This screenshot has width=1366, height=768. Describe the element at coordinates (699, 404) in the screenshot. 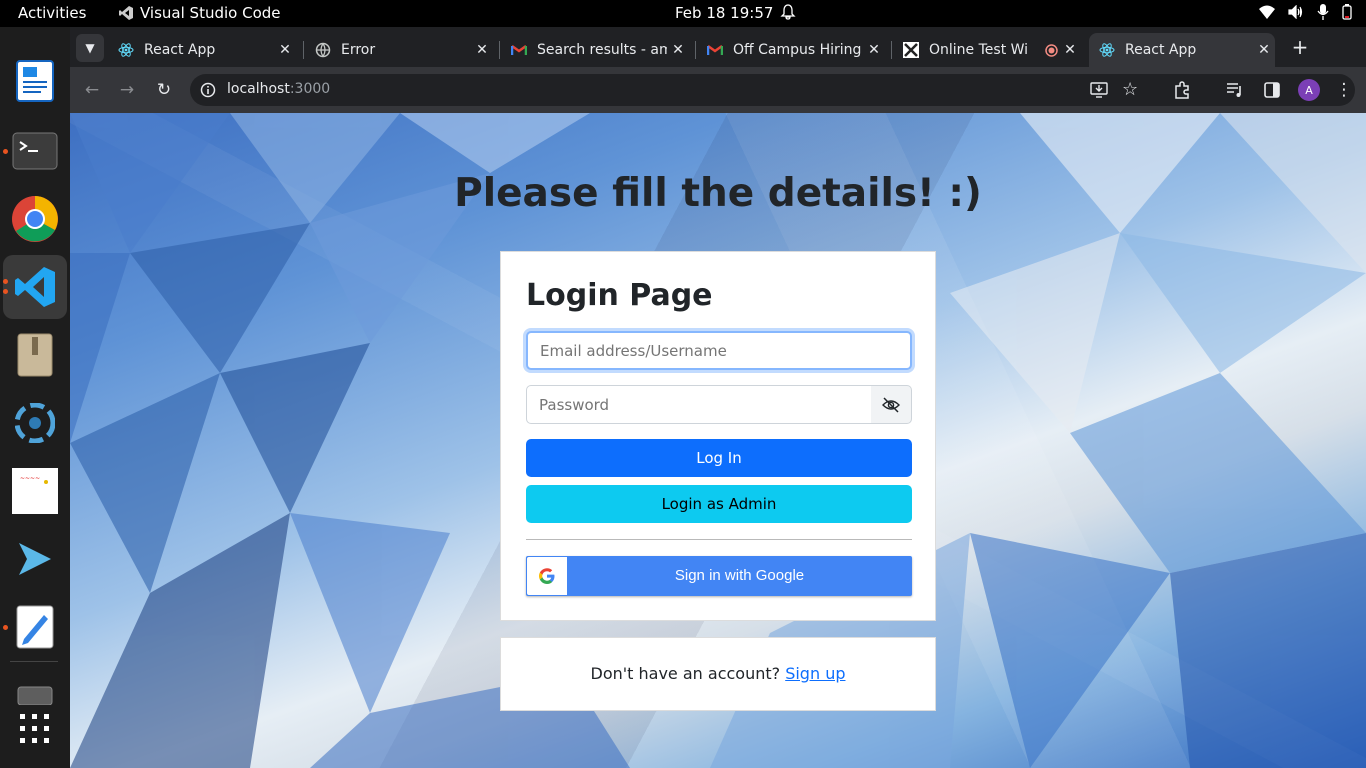

I see `password-input` at that location.